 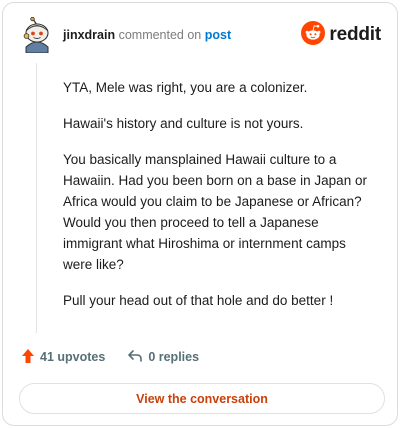 I want to click on reddit-logo-icon, so click(x=313, y=35).